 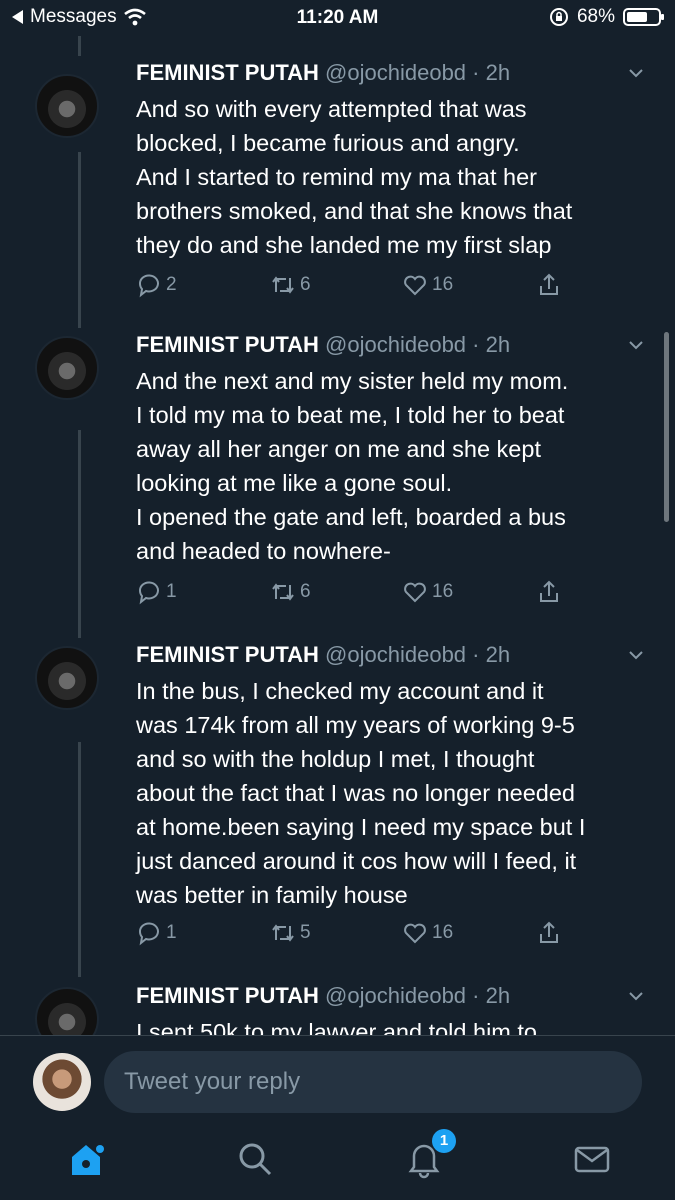 I want to click on notification-badge: 1, so click(x=444, y=1141).